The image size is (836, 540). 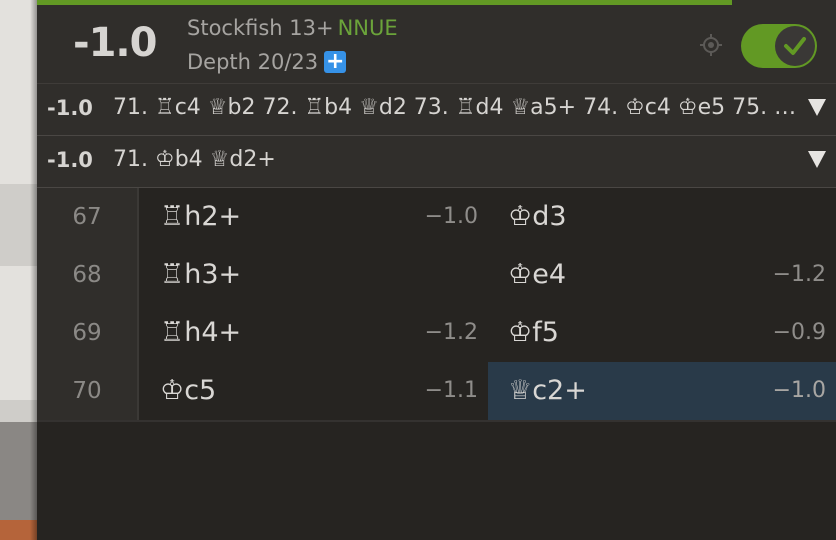 What do you see at coordinates (537, 216) in the screenshot?
I see `move-san: ♔d3` at bounding box center [537, 216].